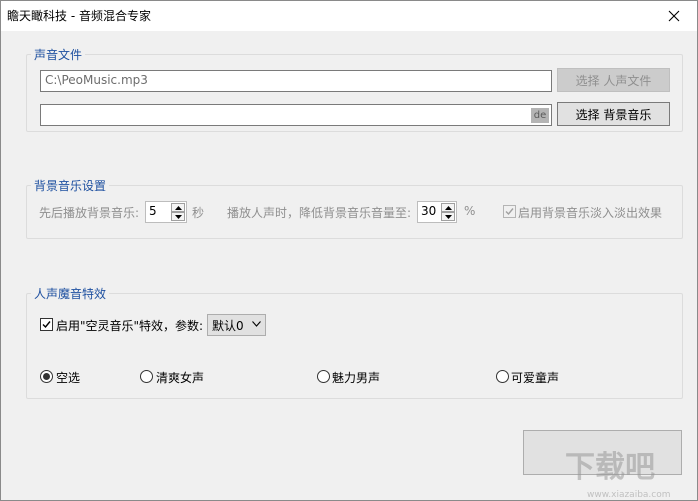 Image resolution: width=698 pixels, height=501 pixels. I want to click on effect-param-select: 默认0, so click(236, 325).